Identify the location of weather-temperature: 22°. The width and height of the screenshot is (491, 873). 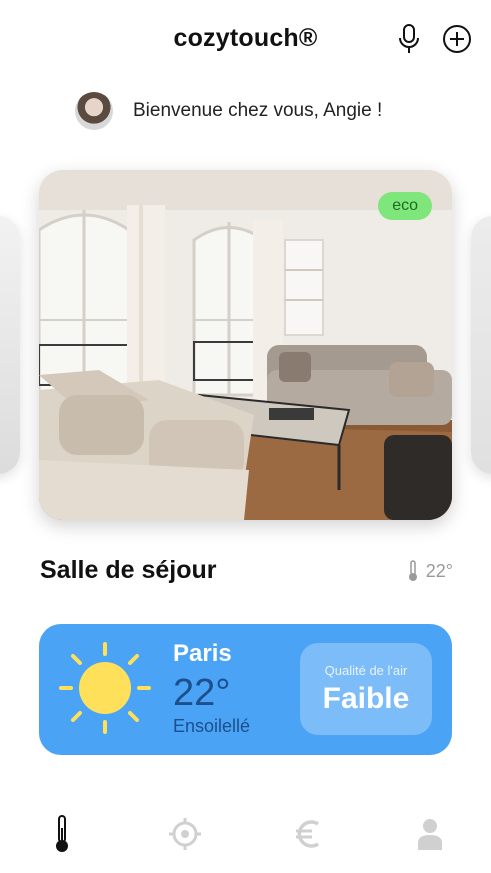
(202, 693).